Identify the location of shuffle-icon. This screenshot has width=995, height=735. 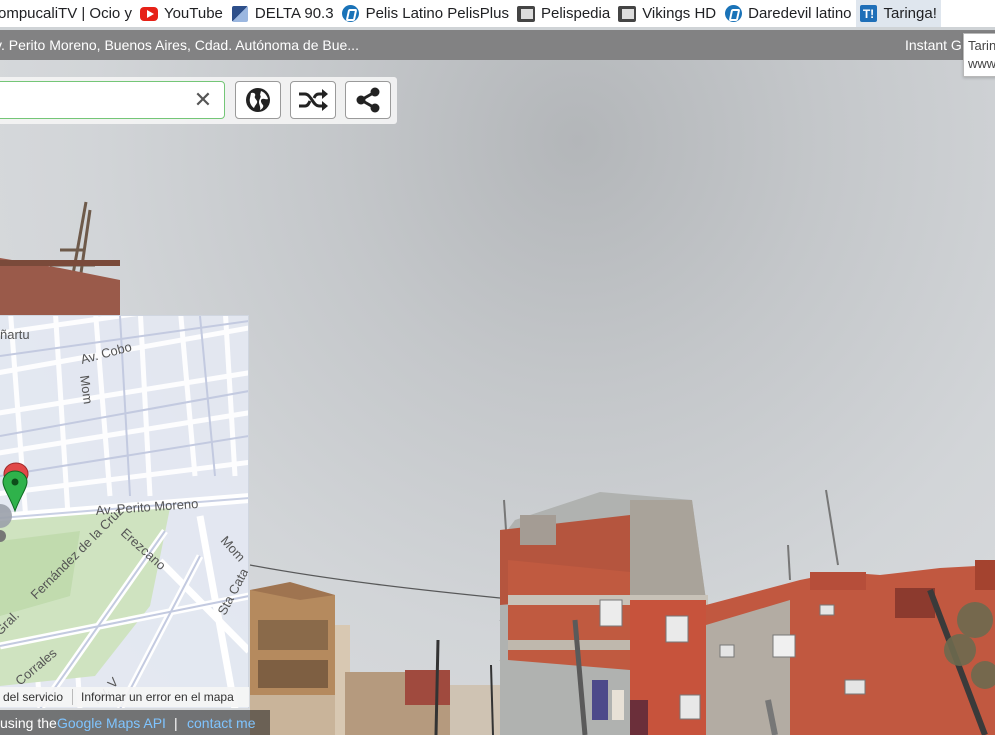
(313, 100).